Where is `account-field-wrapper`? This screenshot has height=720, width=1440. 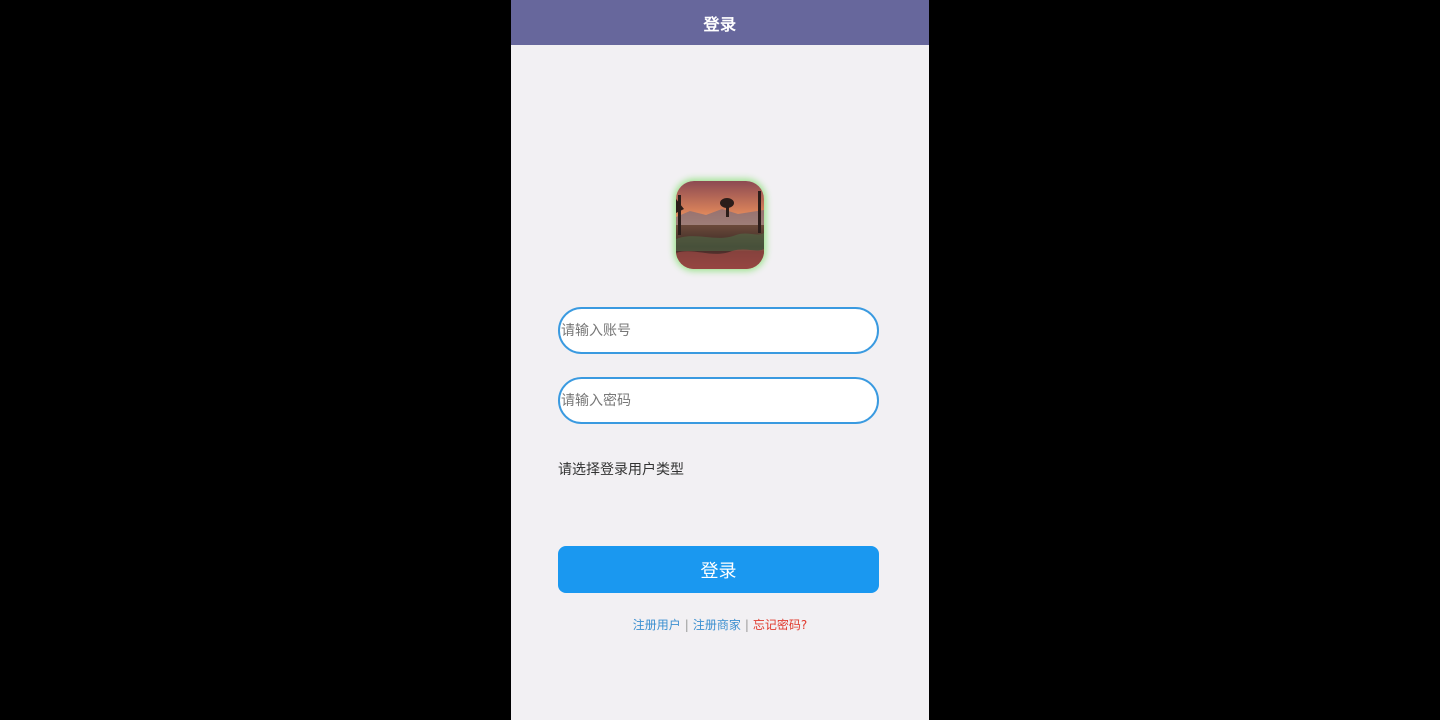
account-field-wrapper is located at coordinates (718, 330).